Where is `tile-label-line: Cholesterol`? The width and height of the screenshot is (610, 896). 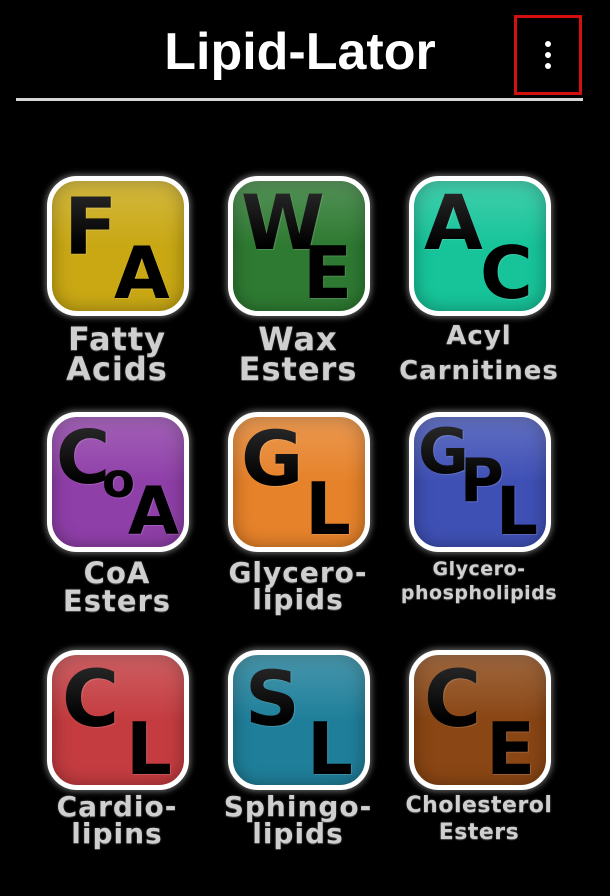
tile-label-line: Cholesterol is located at coordinates (479, 805).